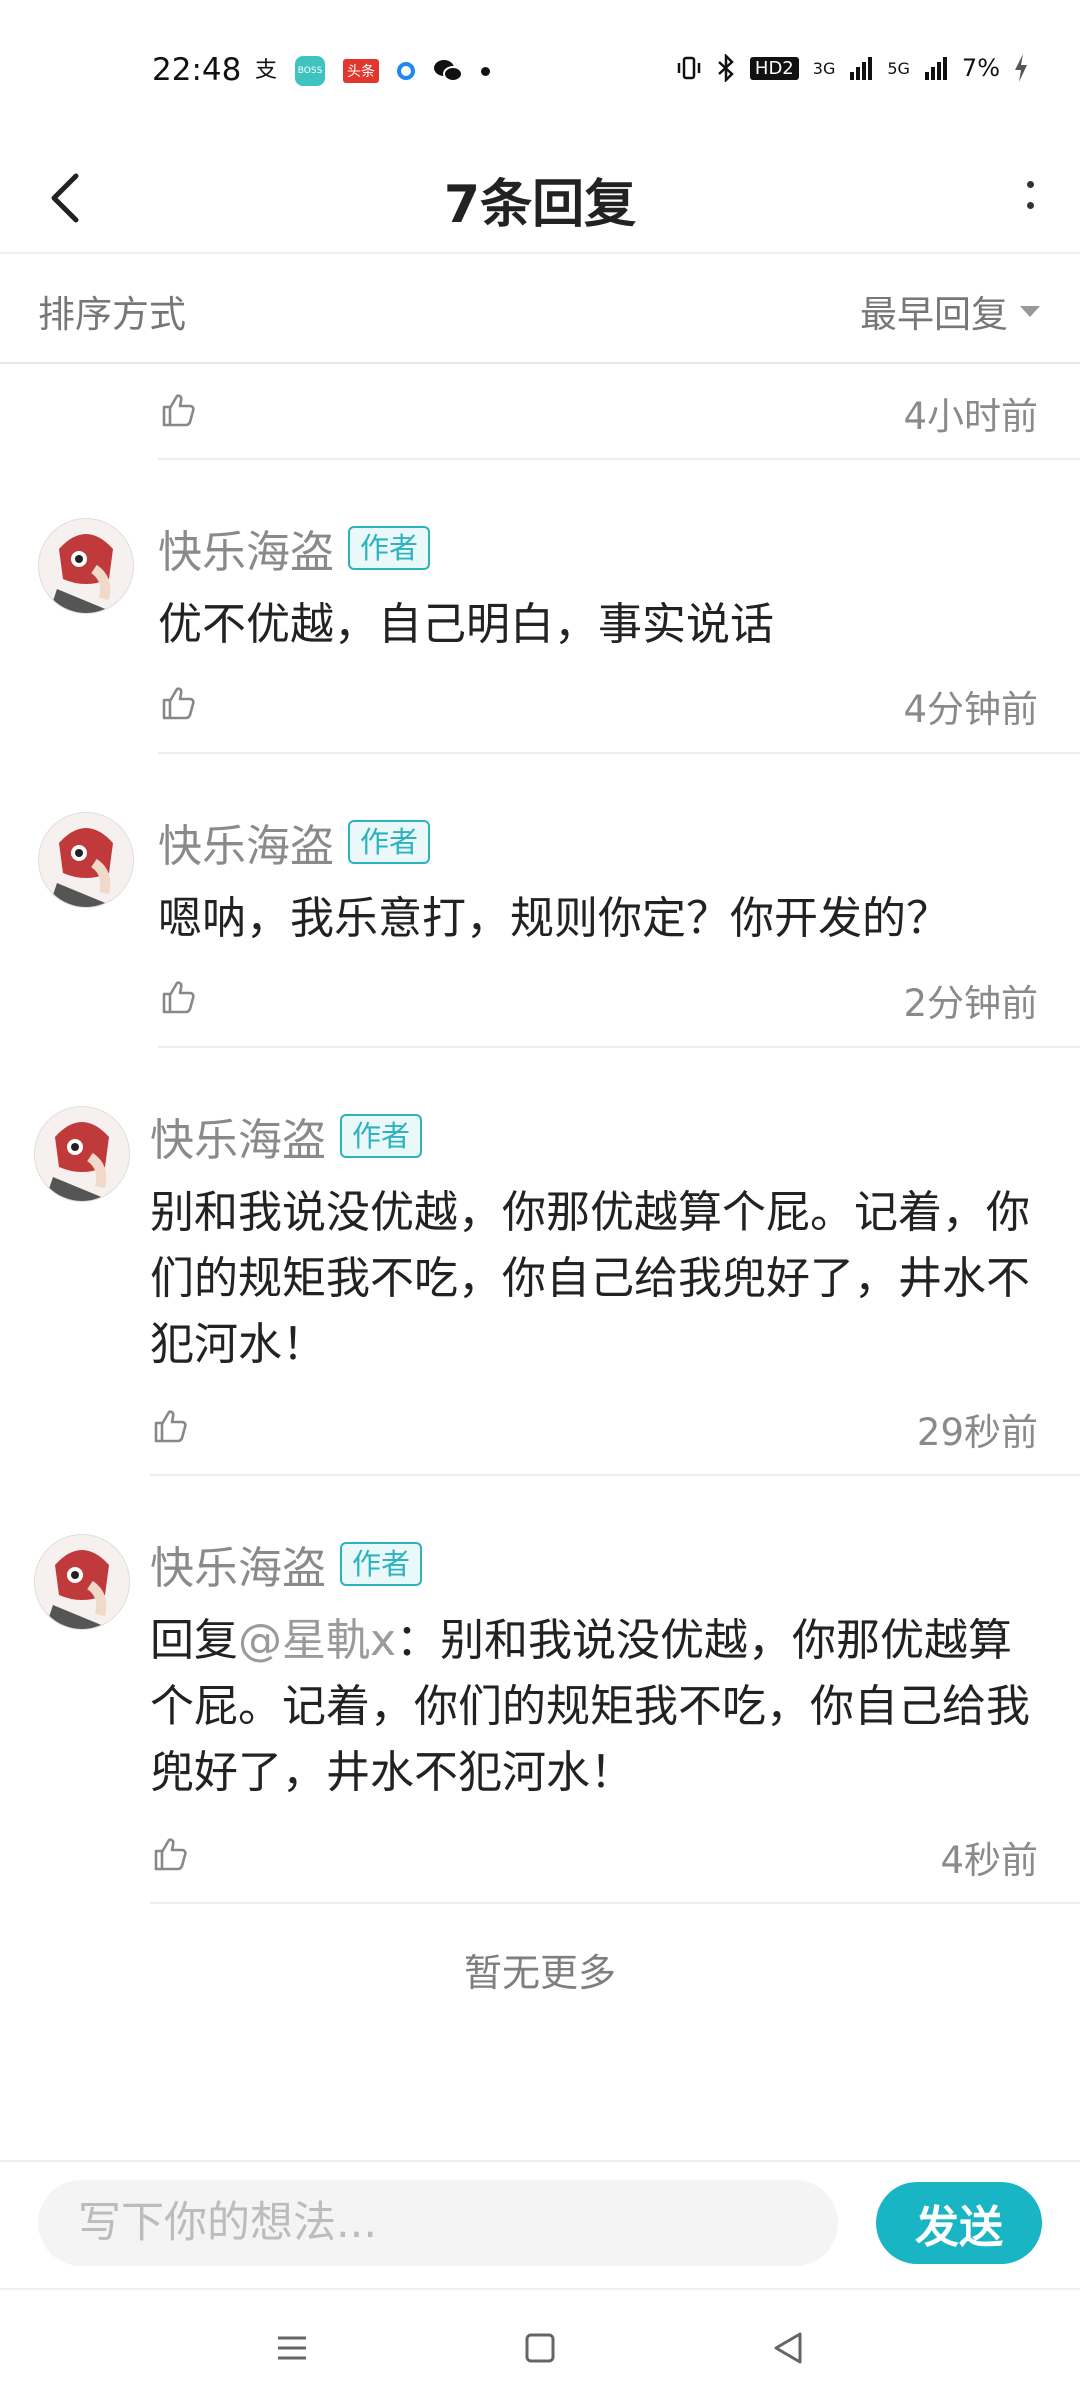  Describe the element at coordinates (934, 314) in the screenshot. I see `sort-selected-value: 最早回复` at that location.